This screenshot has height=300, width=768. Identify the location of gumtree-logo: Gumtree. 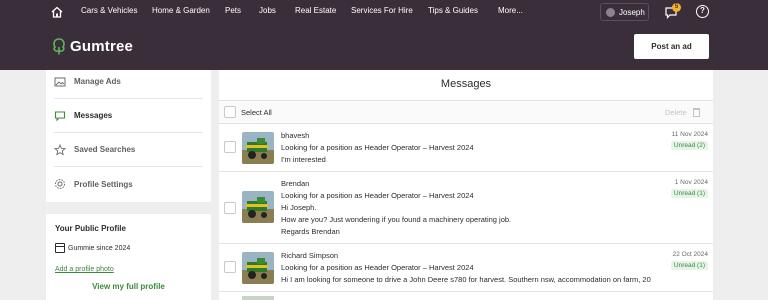
(92, 46).